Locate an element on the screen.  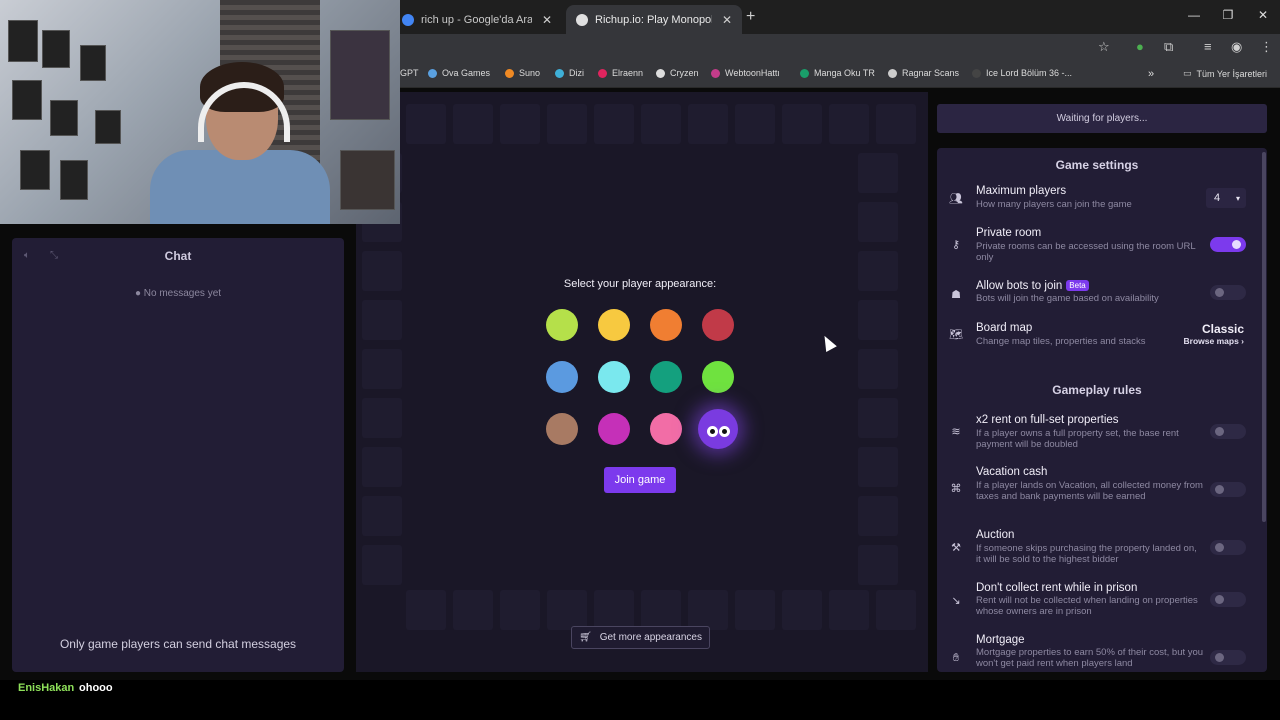
tab-google-search: rich up - Google'da Ara ✕ is located at coordinates (477, 19).